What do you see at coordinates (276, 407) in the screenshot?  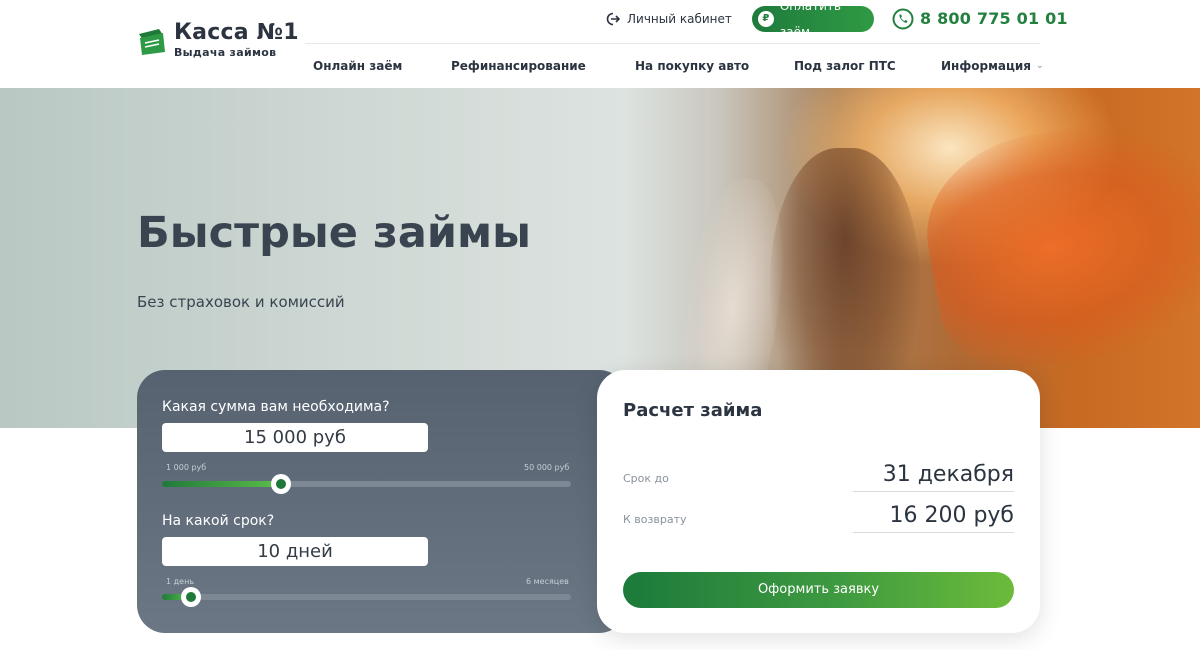 I see `amount-question: Какая сумма вам необходима?` at bounding box center [276, 407].